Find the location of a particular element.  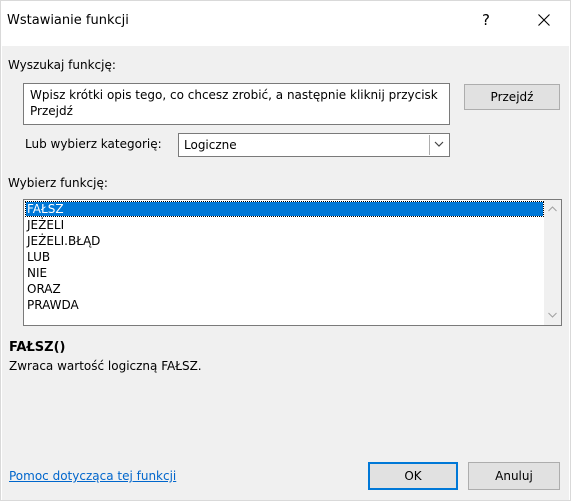

list-item: ORAZ is located at coordinates (284, 289).